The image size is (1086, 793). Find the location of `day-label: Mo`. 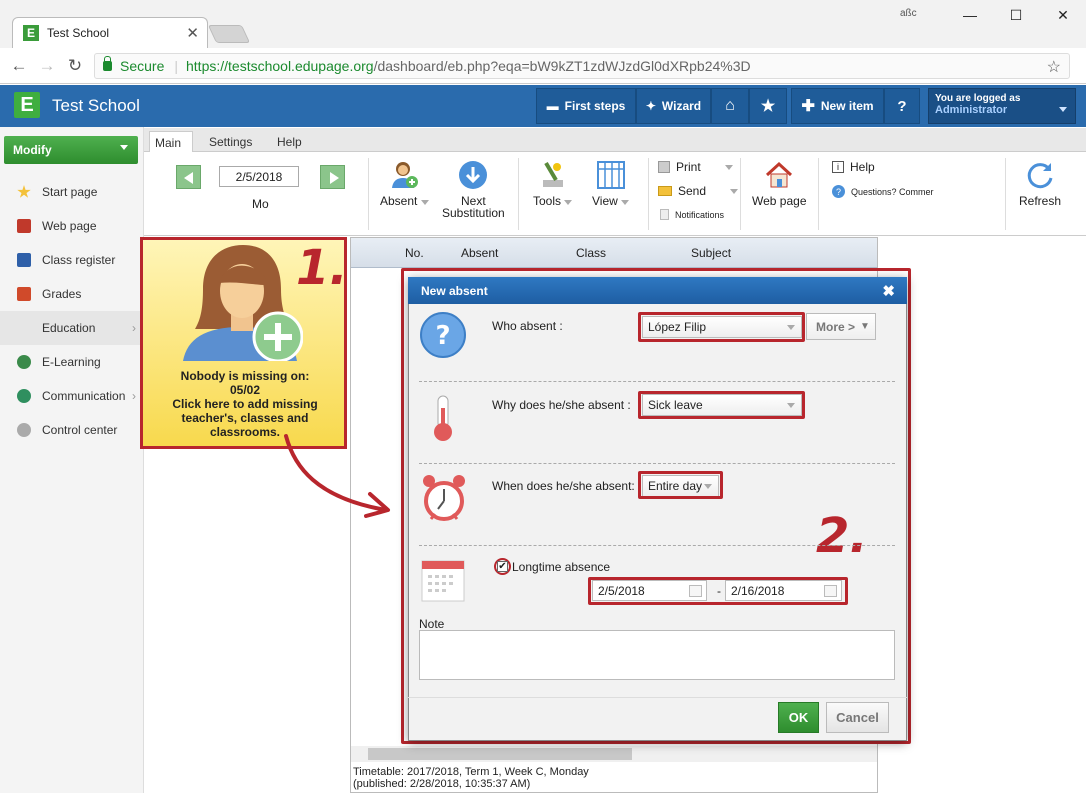

day-label: Mo is located at coordinates (260, 204).